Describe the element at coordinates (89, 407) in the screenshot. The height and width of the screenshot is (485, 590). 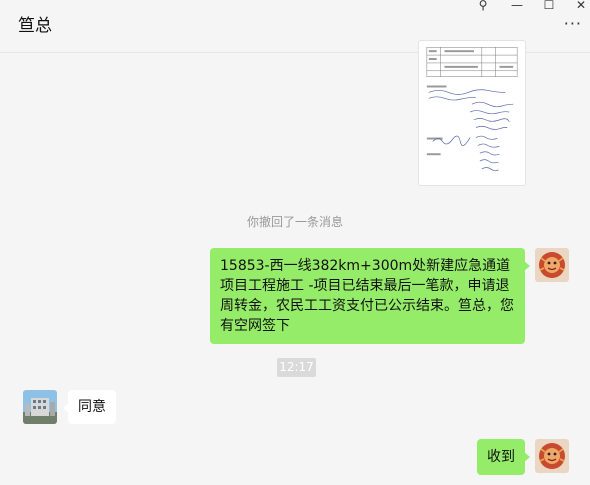
I see `incoming-message-bubble: 同意` at that location.